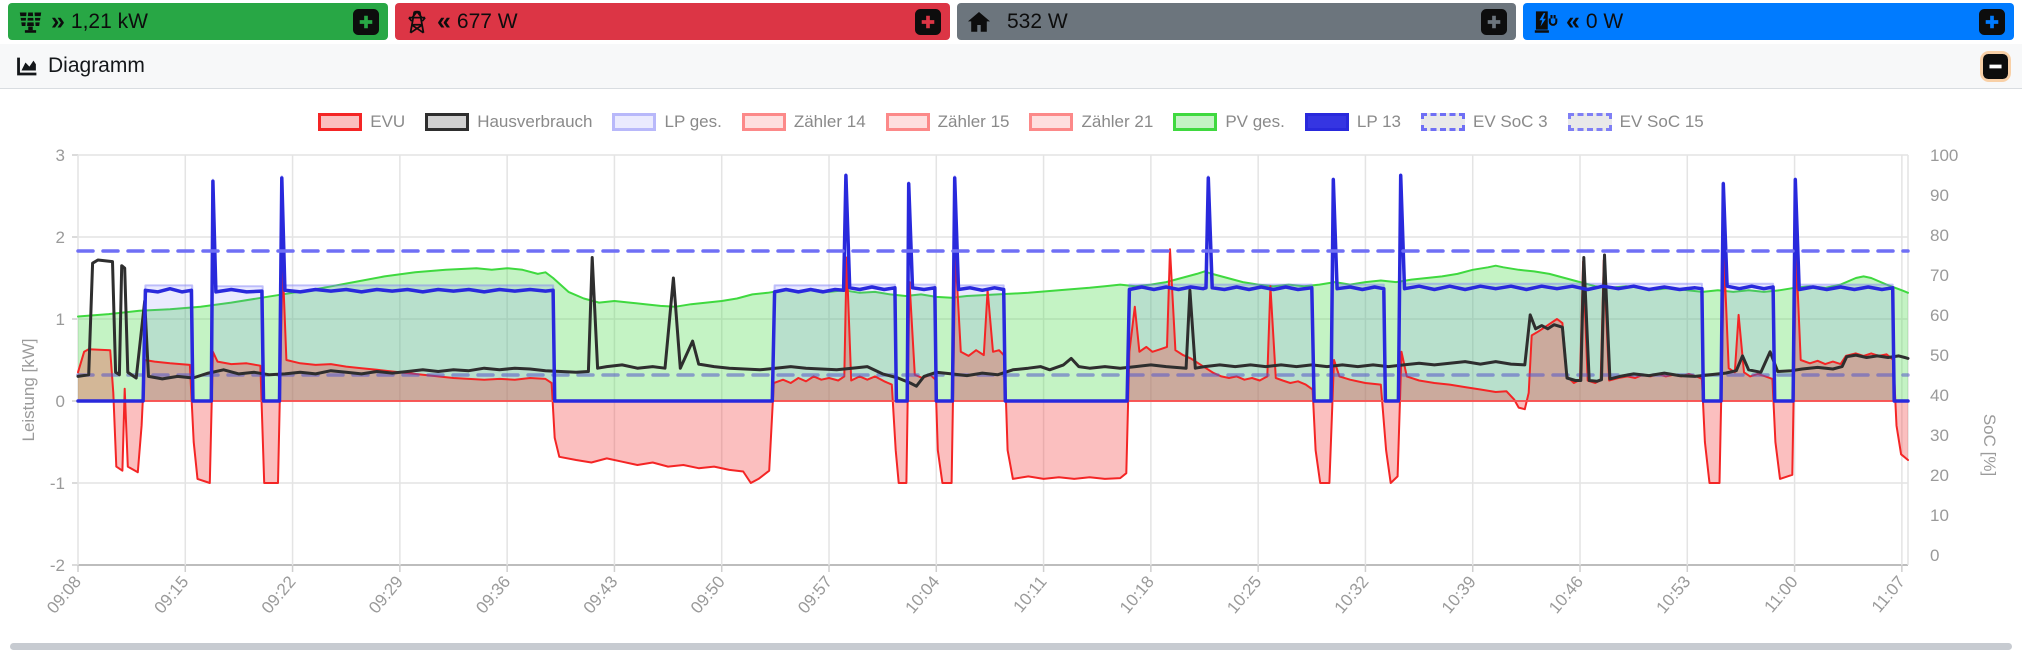  I want to click on expand-pv-button, so click(366, 21).